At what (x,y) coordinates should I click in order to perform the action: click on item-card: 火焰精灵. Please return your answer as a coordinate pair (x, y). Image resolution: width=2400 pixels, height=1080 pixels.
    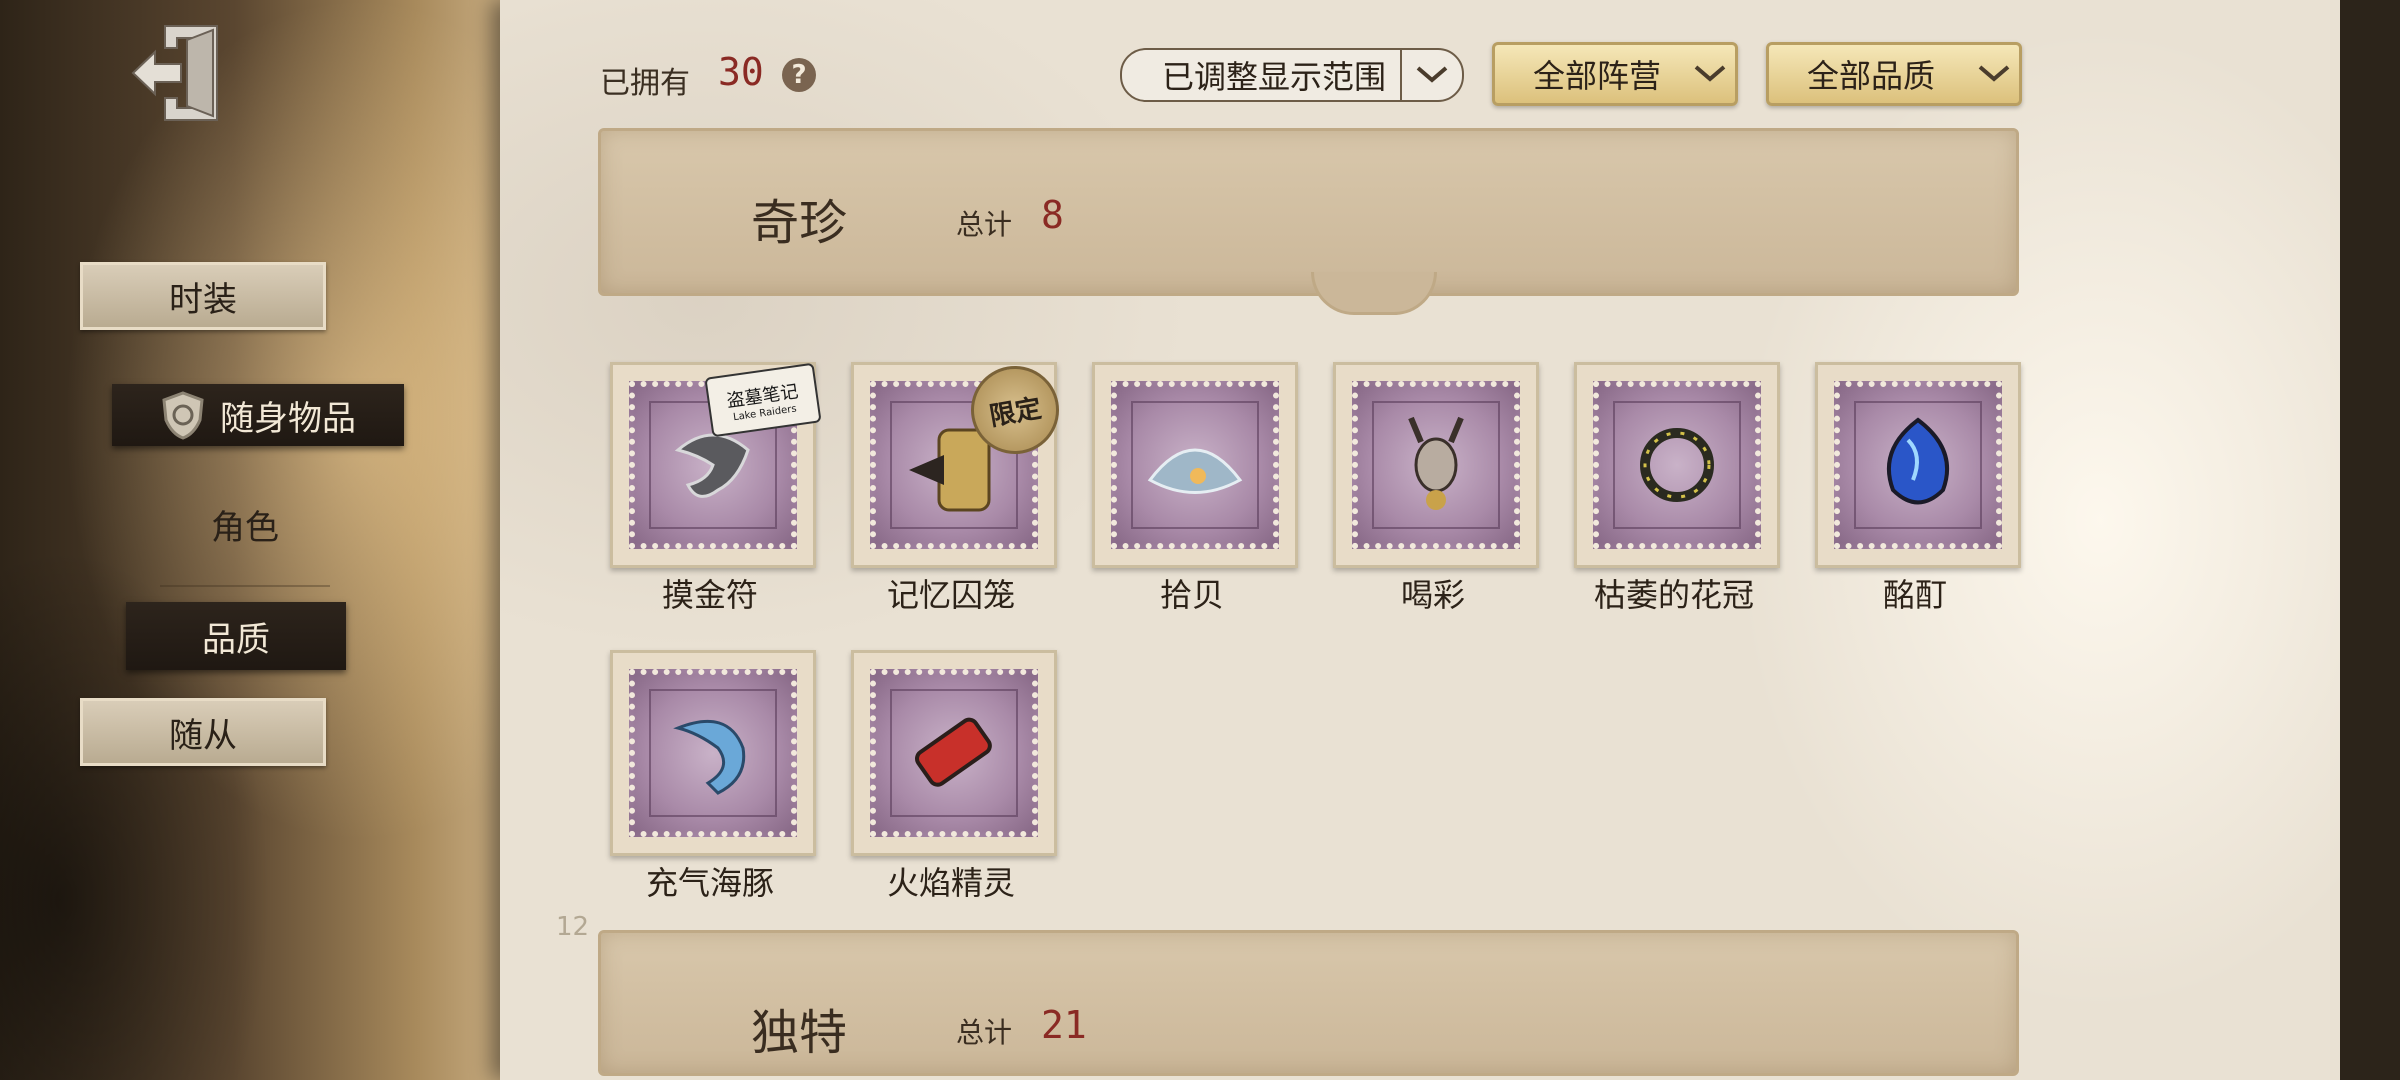
    Looking at the image, I should click on (954, 776).